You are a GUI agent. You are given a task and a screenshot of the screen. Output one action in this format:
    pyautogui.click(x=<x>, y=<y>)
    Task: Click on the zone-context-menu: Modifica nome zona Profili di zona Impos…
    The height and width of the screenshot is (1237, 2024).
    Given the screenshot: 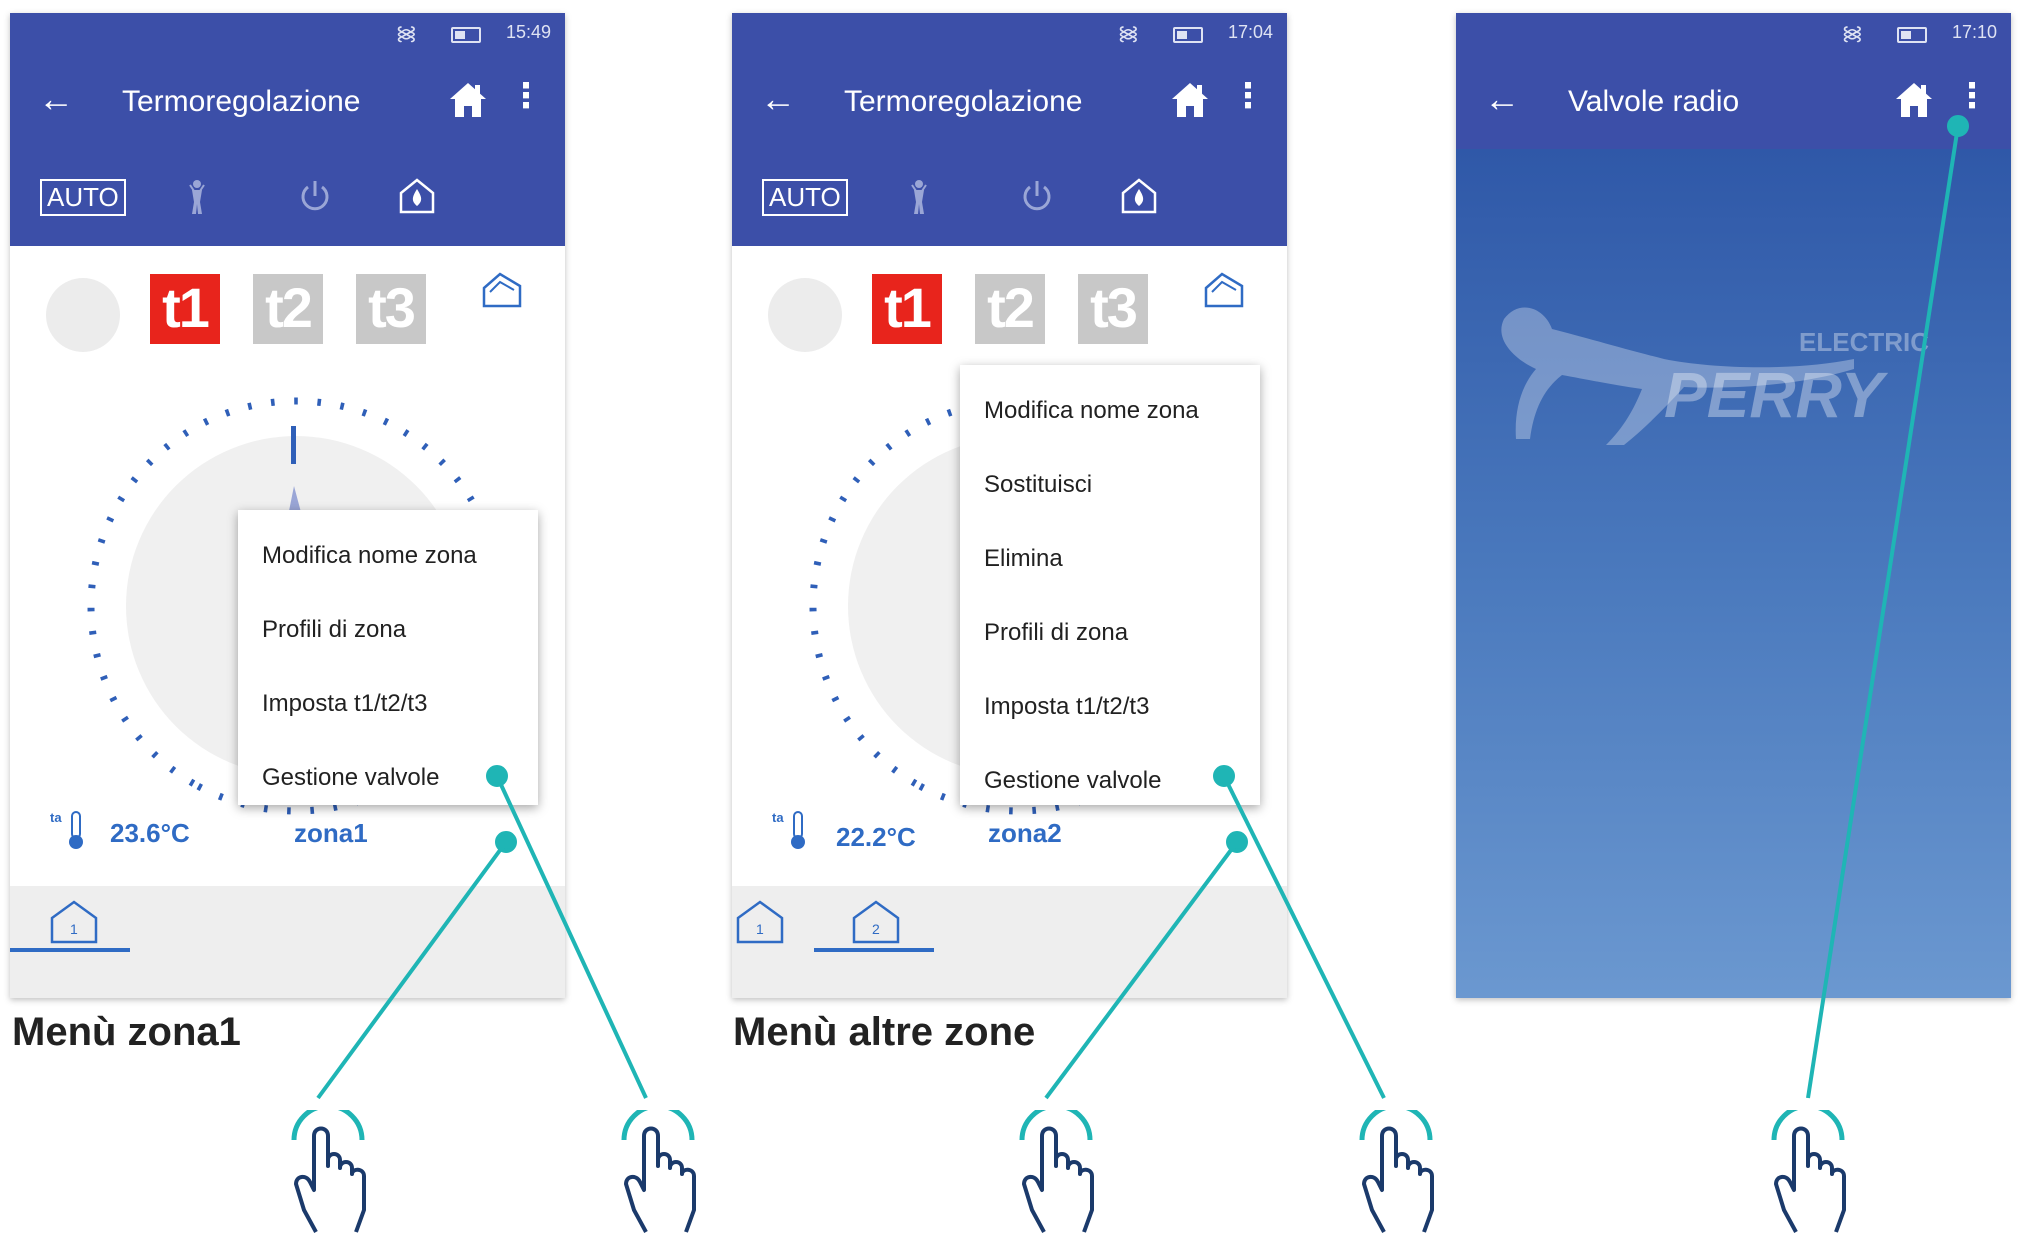 What is the action you would take?
    pyautogui.click(x=388, y=657)
    